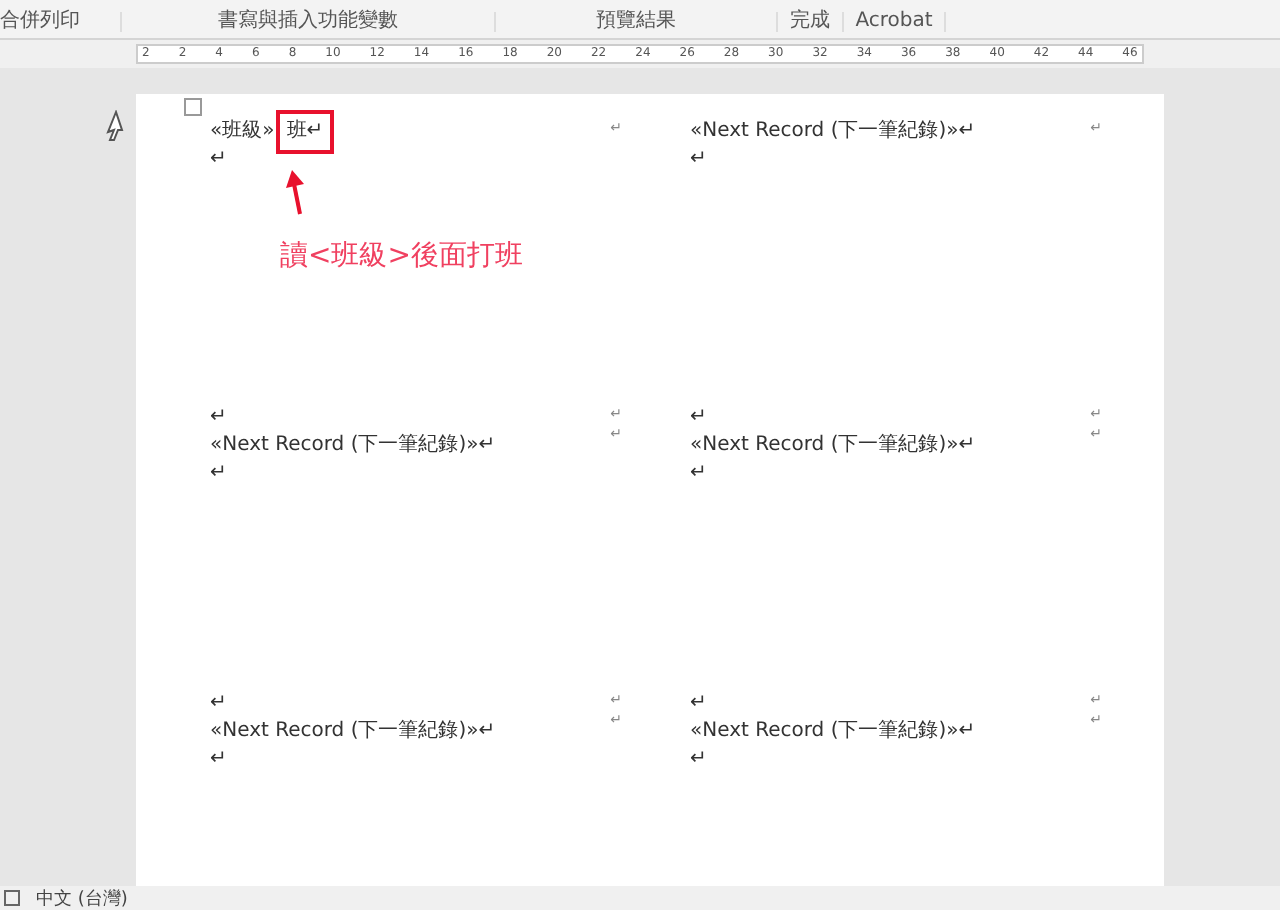 This screenshot has width=1280, height=910. I want to click on label-text: «班級», so click(242, 132).